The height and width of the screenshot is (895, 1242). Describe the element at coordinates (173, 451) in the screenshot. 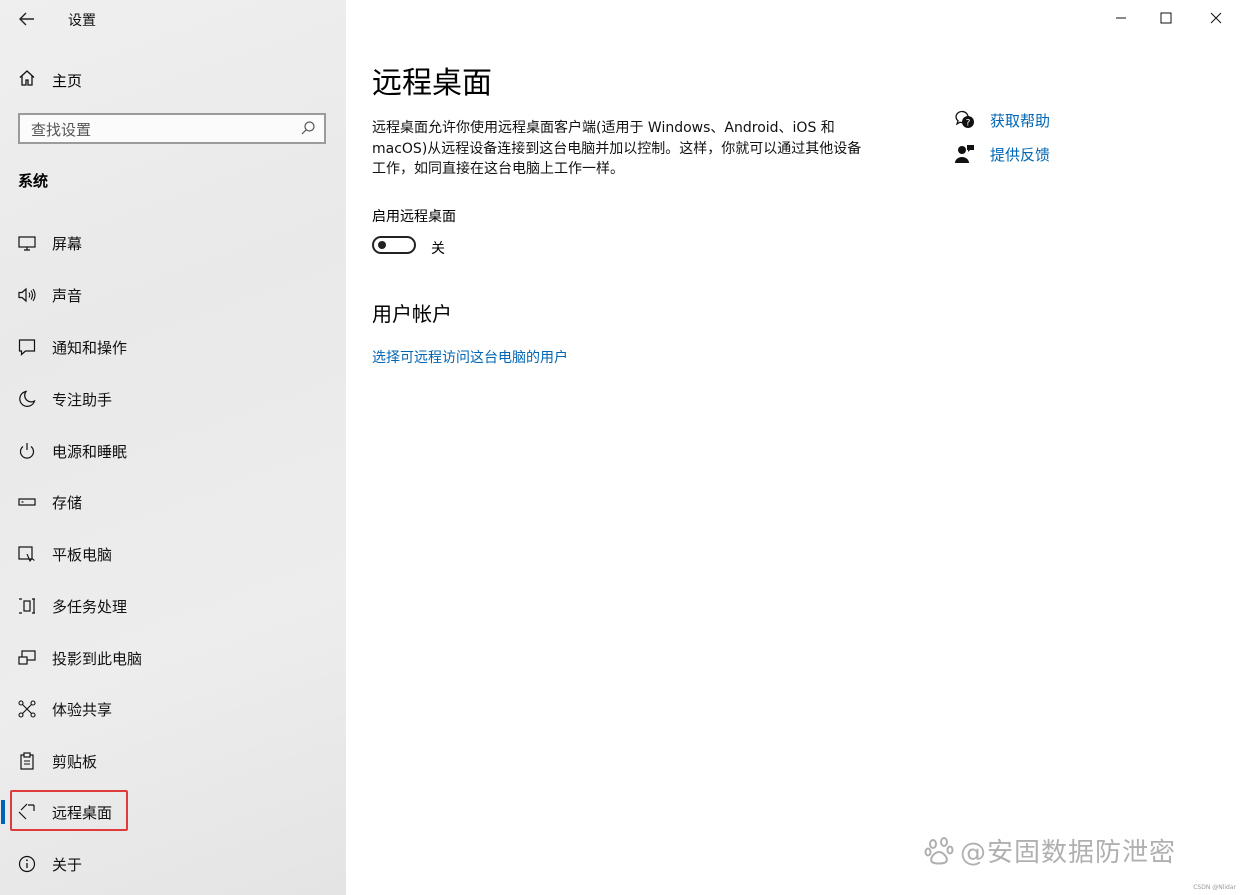

I see `sidebar-item-power: 电源和睡眠` at that location.